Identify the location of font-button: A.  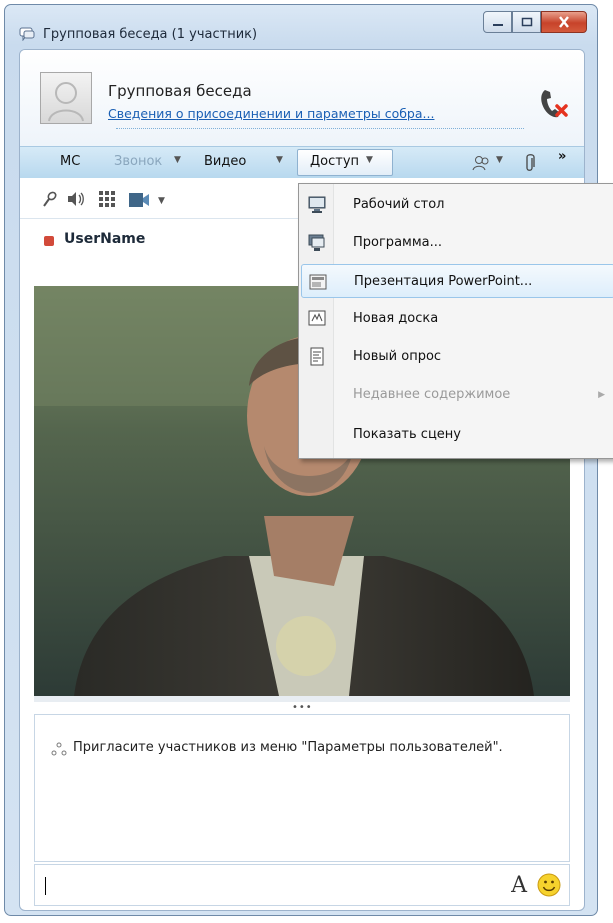
(519, 885).